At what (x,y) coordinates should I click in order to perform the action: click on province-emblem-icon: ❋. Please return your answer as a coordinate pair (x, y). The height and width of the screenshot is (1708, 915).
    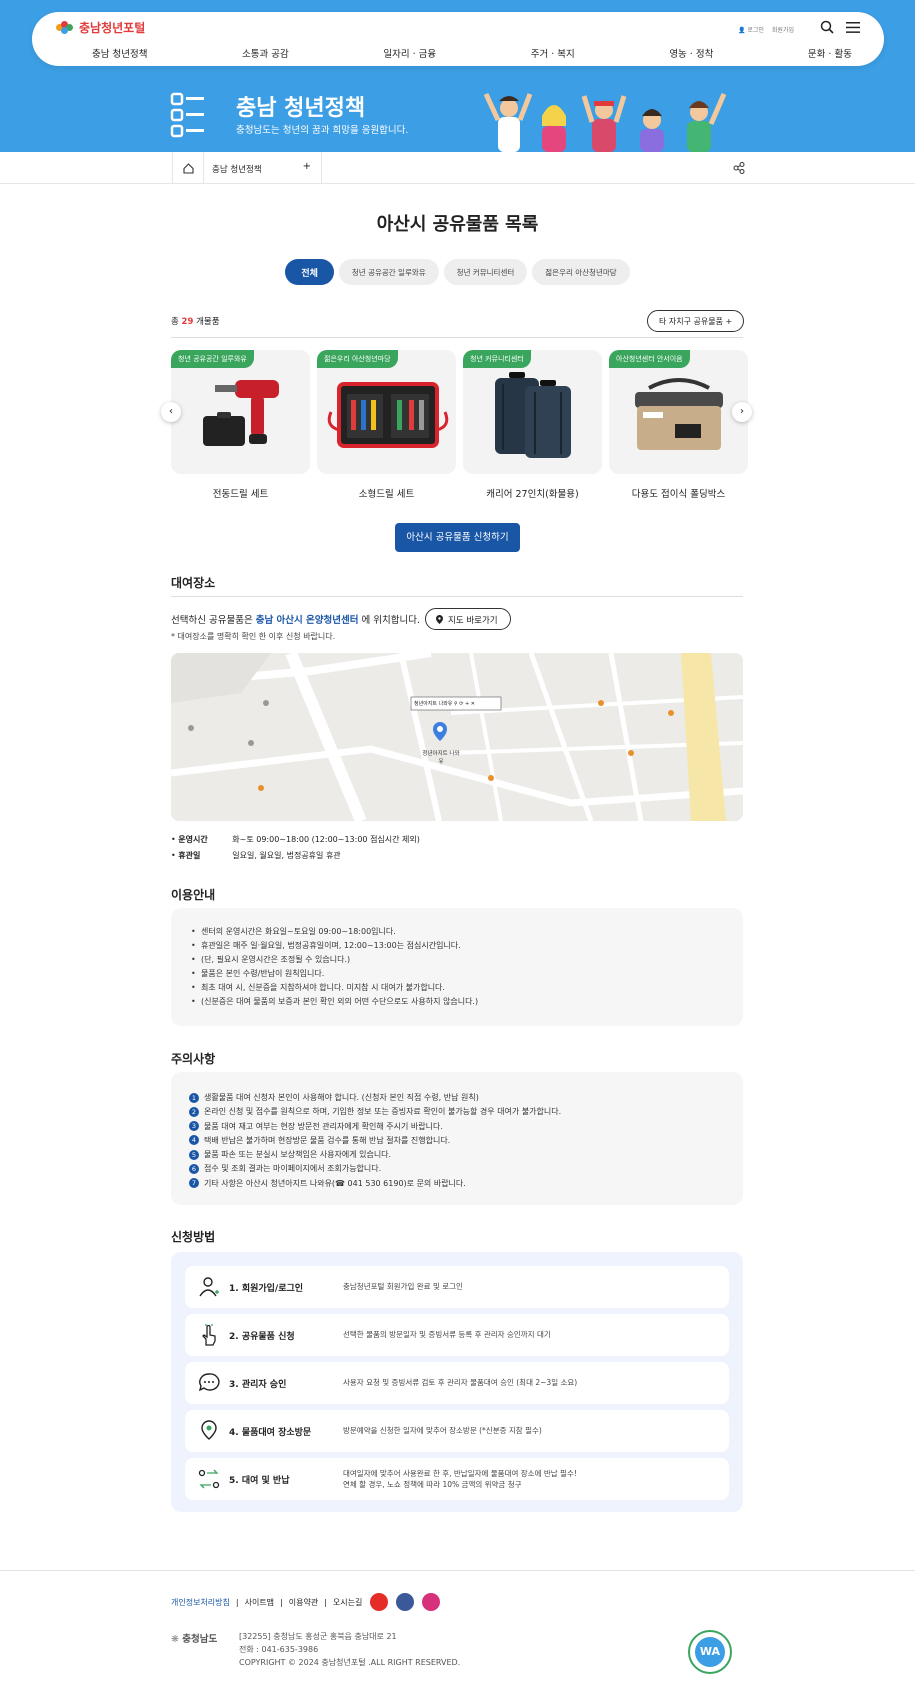
    Looking at the image, I should click on (177, 1639).